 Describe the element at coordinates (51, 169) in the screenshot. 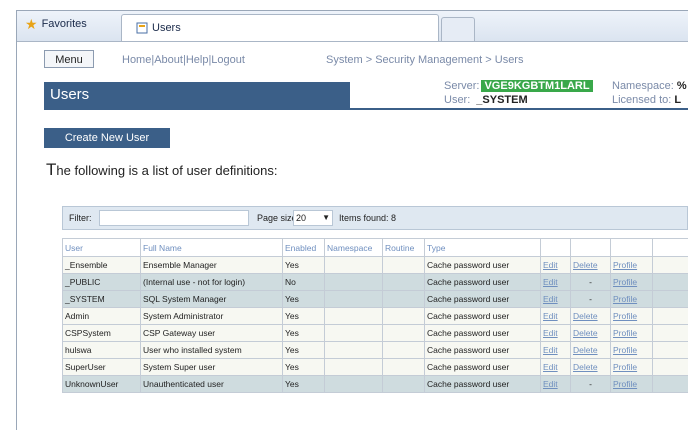

I see `intro-first-letter: T` at that location.